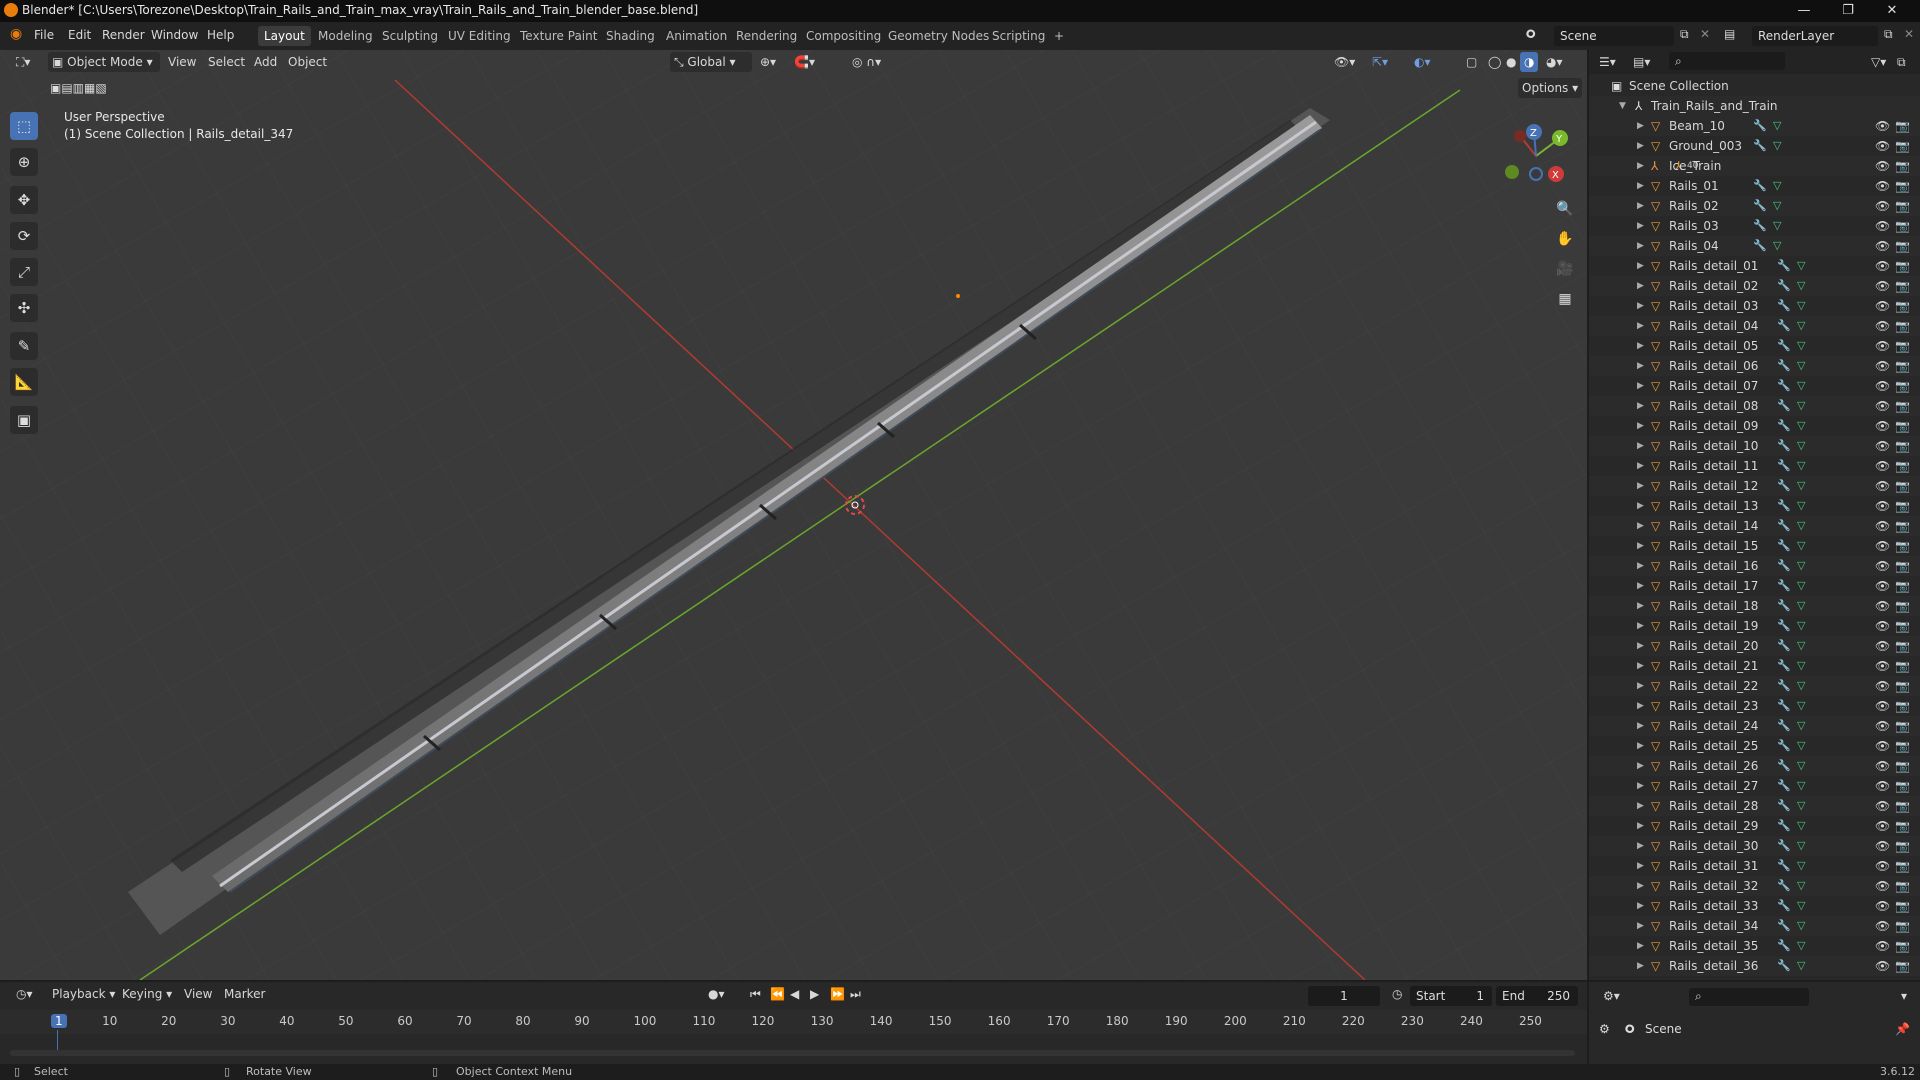  Describe the element at coordinates (1537, 996) in the screenshot. I see `end-frame-field: End 250` at that location.